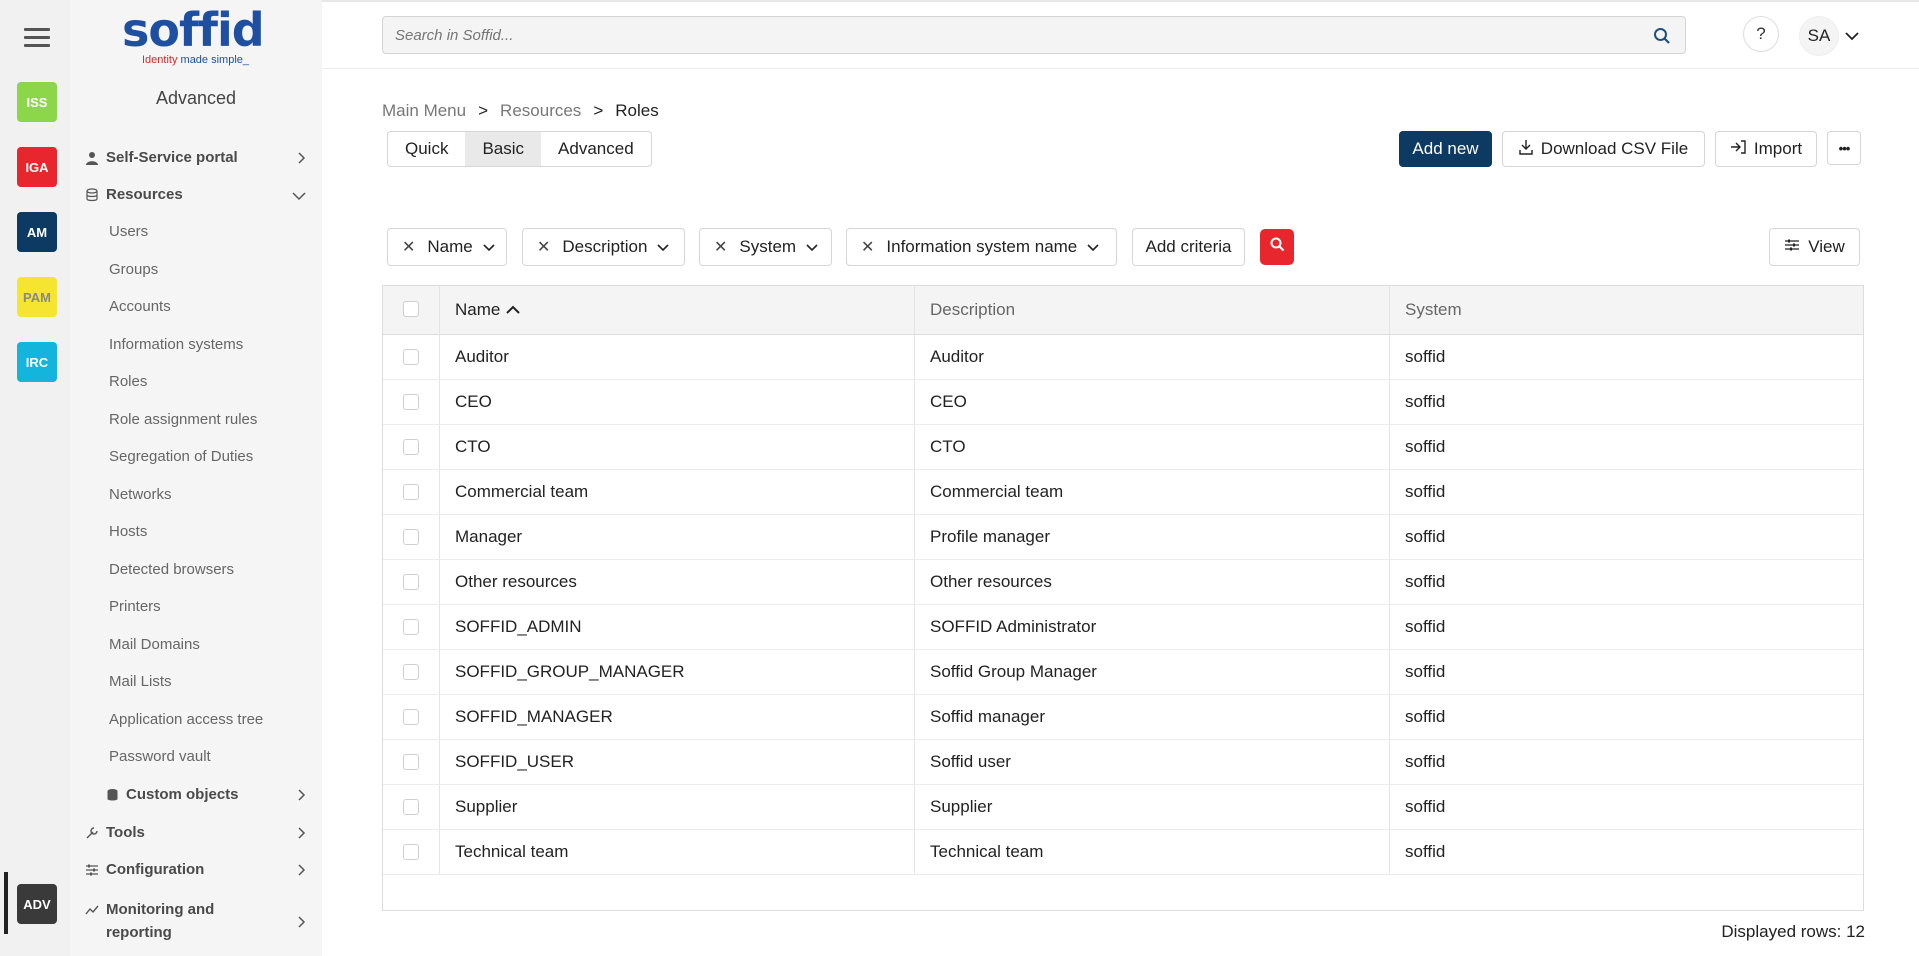 The image size is (1919, 956). Describe the element at coordinates (154, 644) in the screenshot. I see `sidebar-subitem-mail-domains: Mail Domains` at that location.